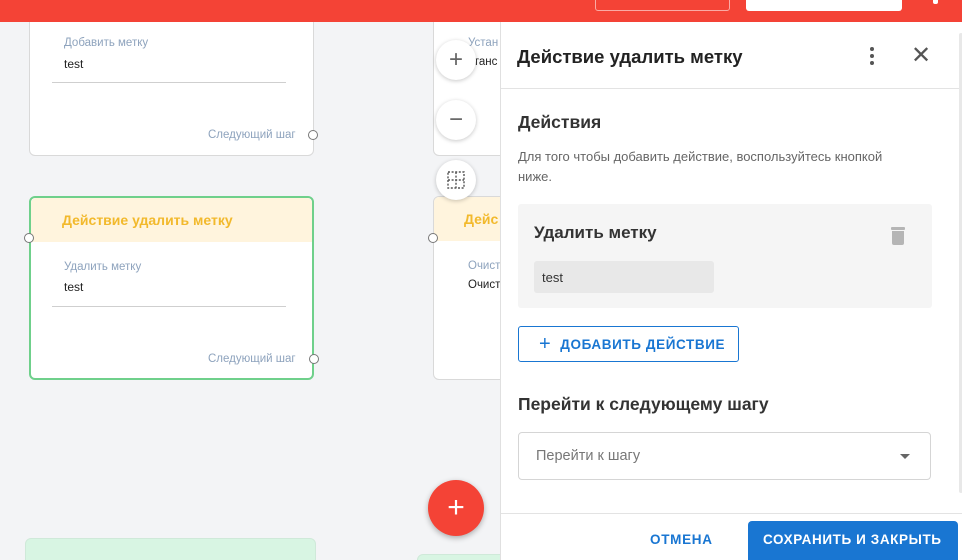  I want to click on close-icon: ✕, so click(921, 56).